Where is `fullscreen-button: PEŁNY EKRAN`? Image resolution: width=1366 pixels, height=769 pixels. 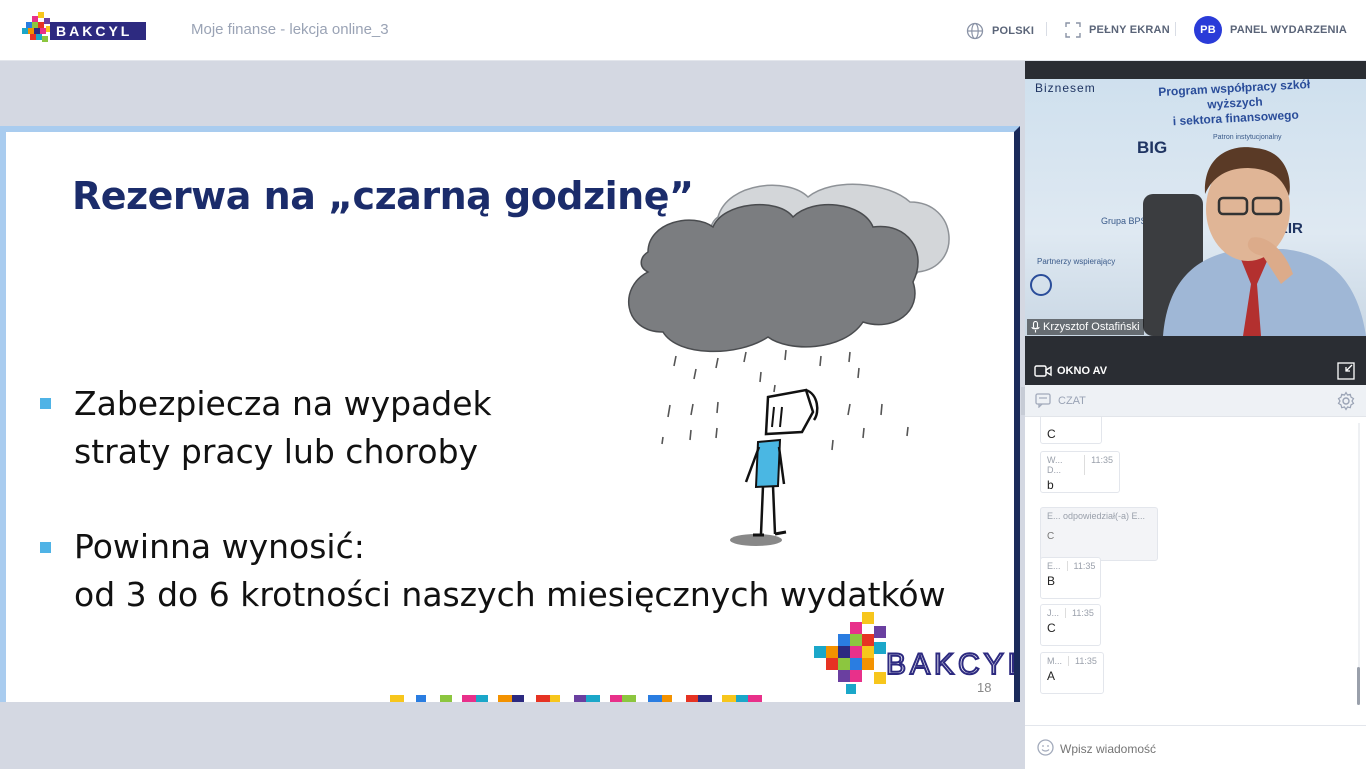
fullscreen-button: PEŁNY EKRAN is located at coordinates (1117, 30).